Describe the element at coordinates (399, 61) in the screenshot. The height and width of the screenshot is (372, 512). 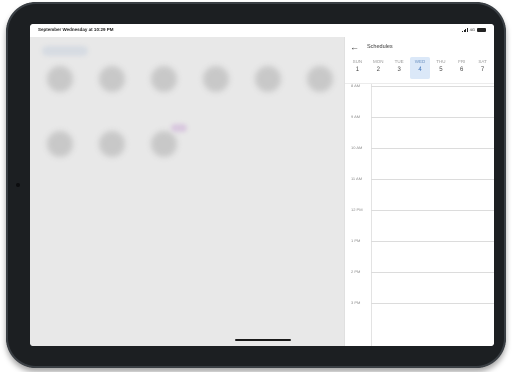
I see `day-name: TUE` at that location.